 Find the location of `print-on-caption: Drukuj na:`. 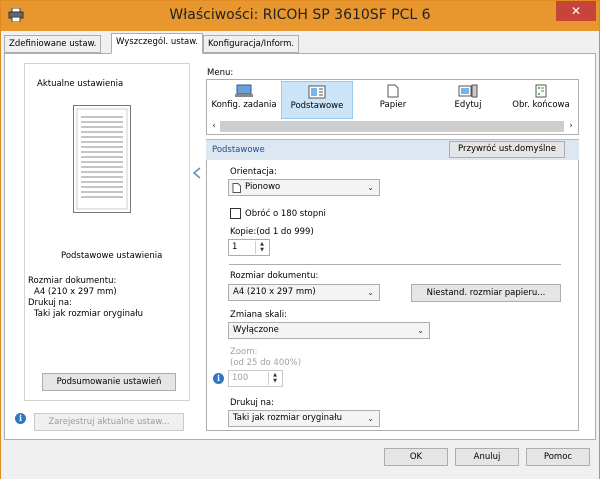

print-on-caption: Drukuj na: is located at coordinates (50, 303).